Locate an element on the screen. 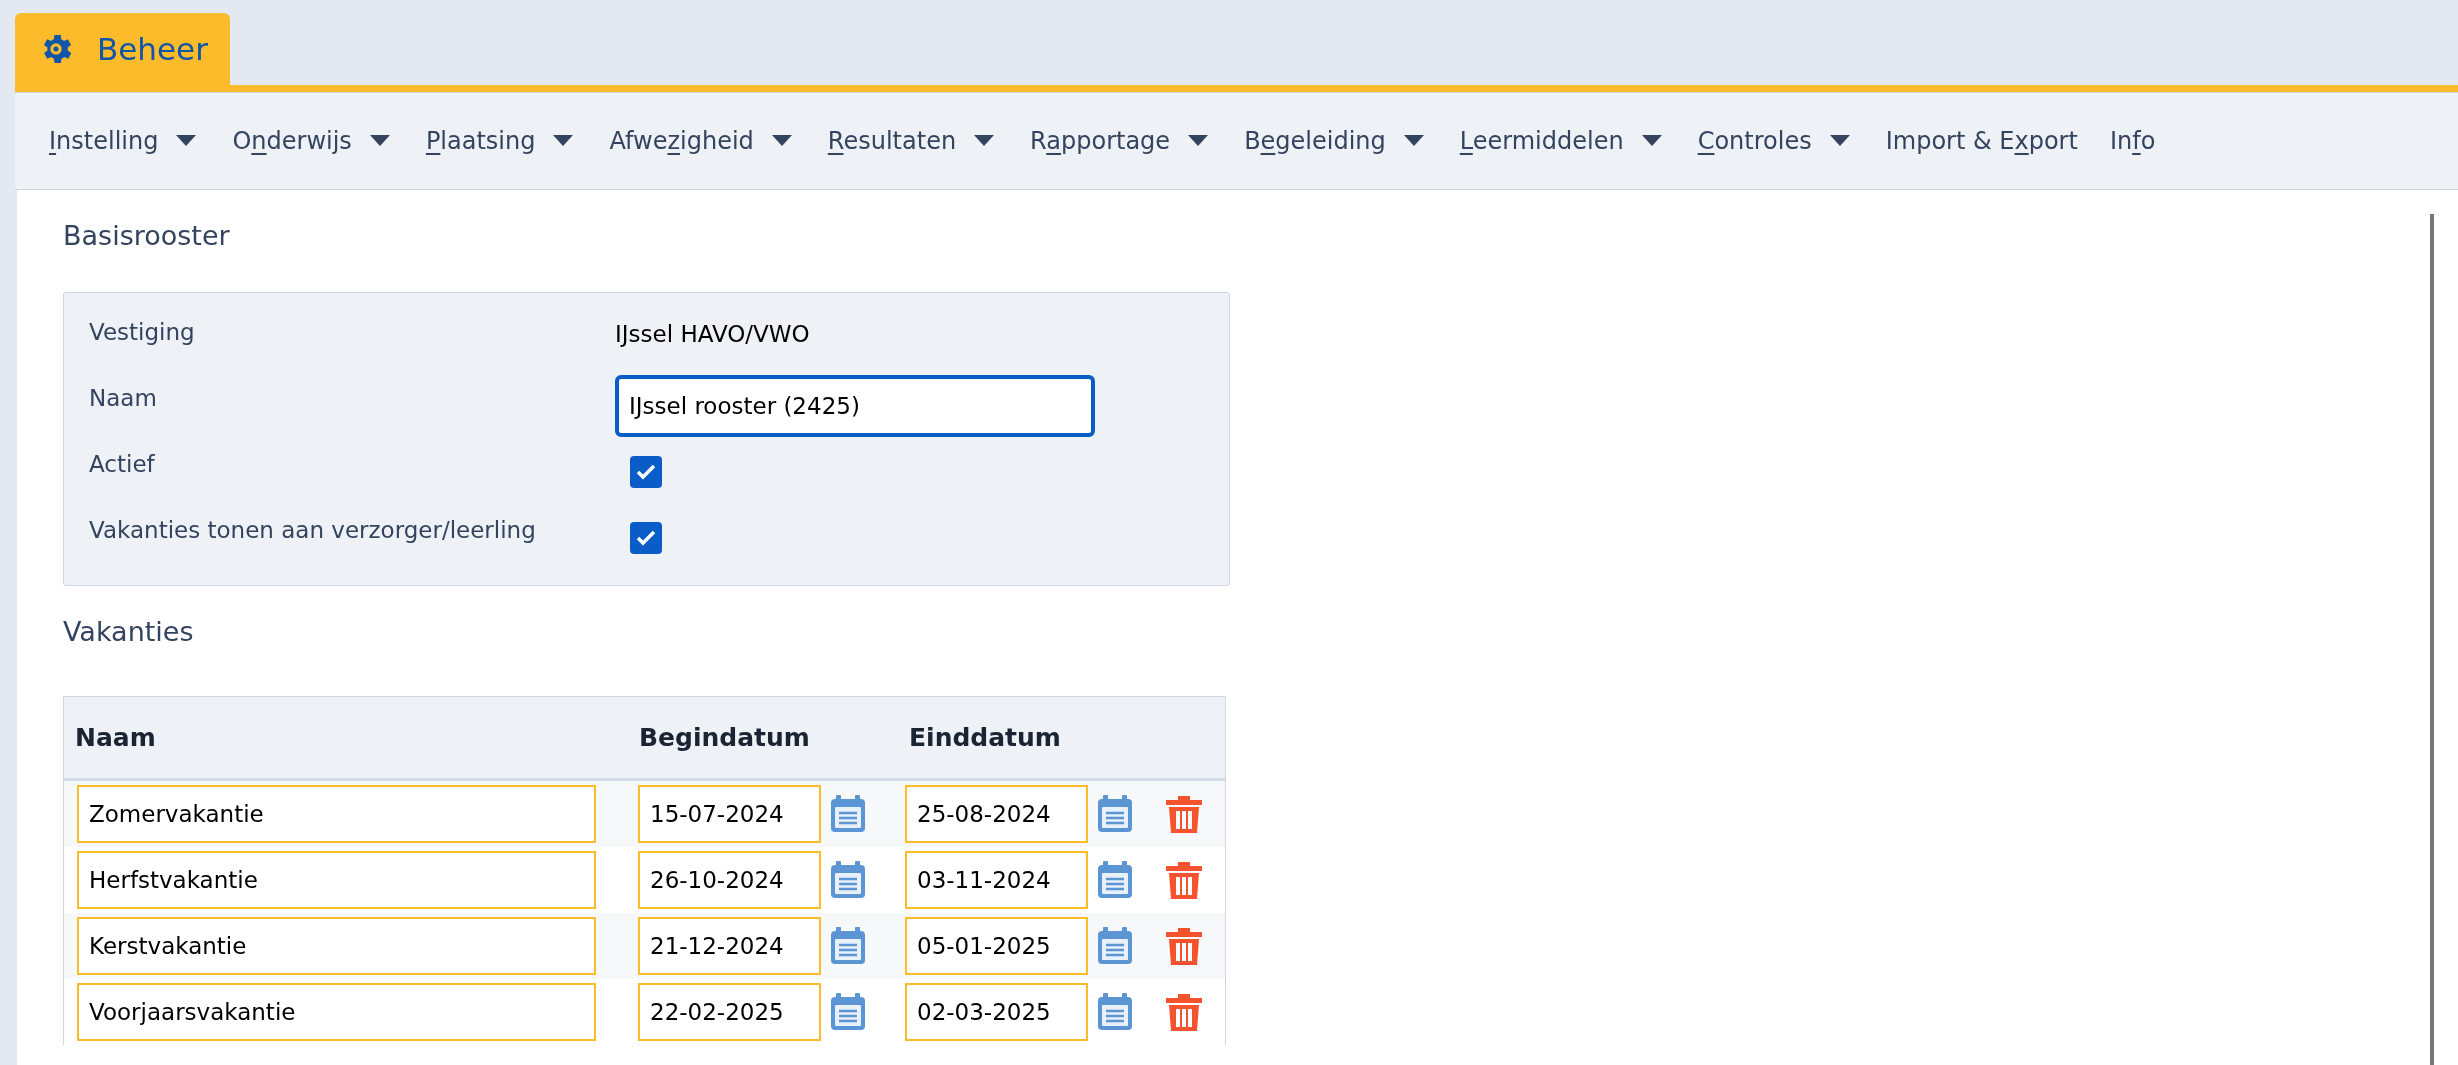 The width and height of the screenshot is (2458, 1065). menu-item: Plaatsing is located at coordinates (501, 141).